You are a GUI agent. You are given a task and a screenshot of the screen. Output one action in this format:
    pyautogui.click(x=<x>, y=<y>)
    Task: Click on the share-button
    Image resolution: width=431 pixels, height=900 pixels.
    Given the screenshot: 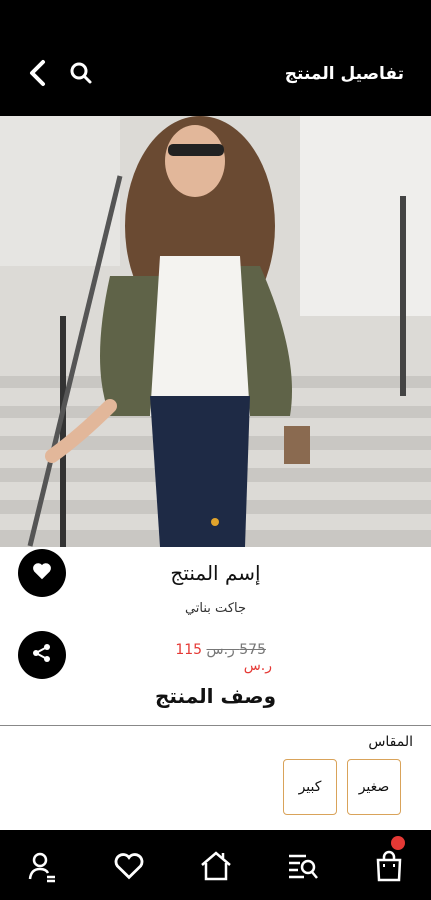 What is the action you would take?
    pyautogui.click(x=42, y=655)
    